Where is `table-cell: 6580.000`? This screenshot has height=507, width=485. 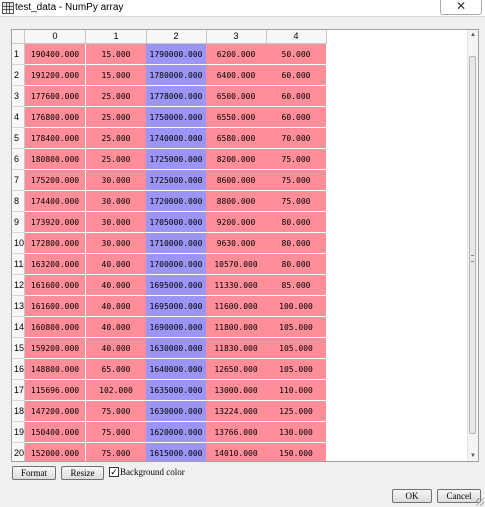 table-cell: 6580.000 is located at coordinates (236, 138).